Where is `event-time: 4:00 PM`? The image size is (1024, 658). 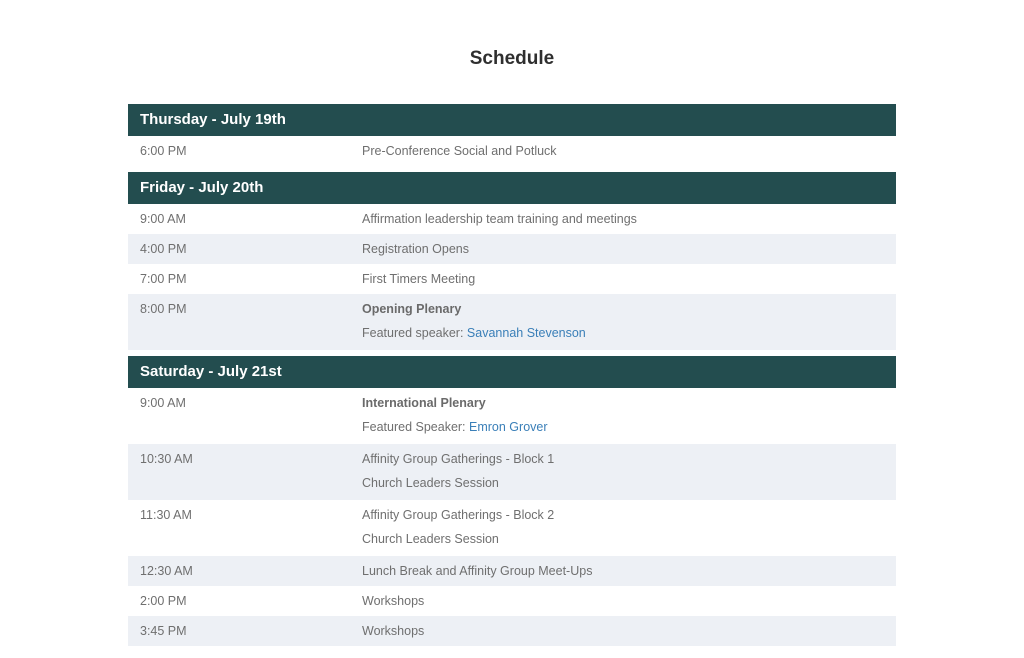 event-time: 4:00 PM is located at coordinates (163, 249).